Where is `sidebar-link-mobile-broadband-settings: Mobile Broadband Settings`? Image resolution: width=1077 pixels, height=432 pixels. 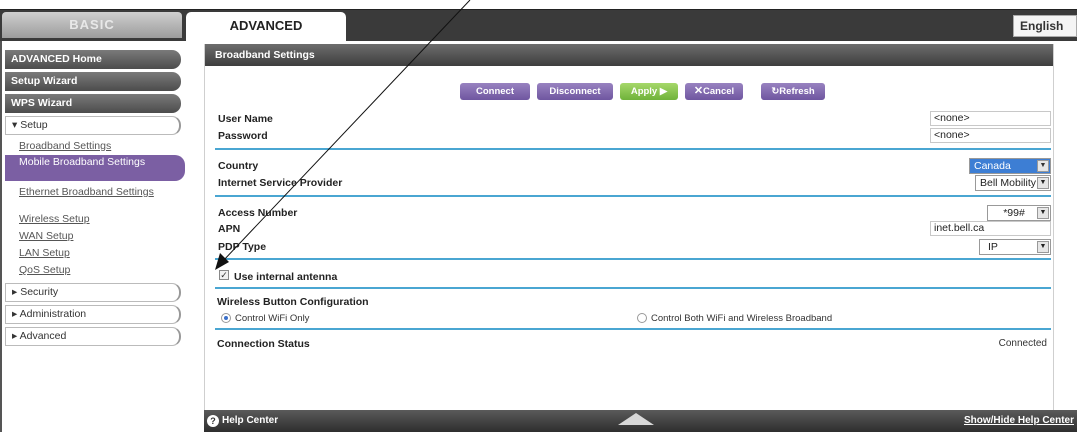
sidebar-link-mobile-broadband-settings: Mobile Broadband Settings is located at coordinates (95, 168).